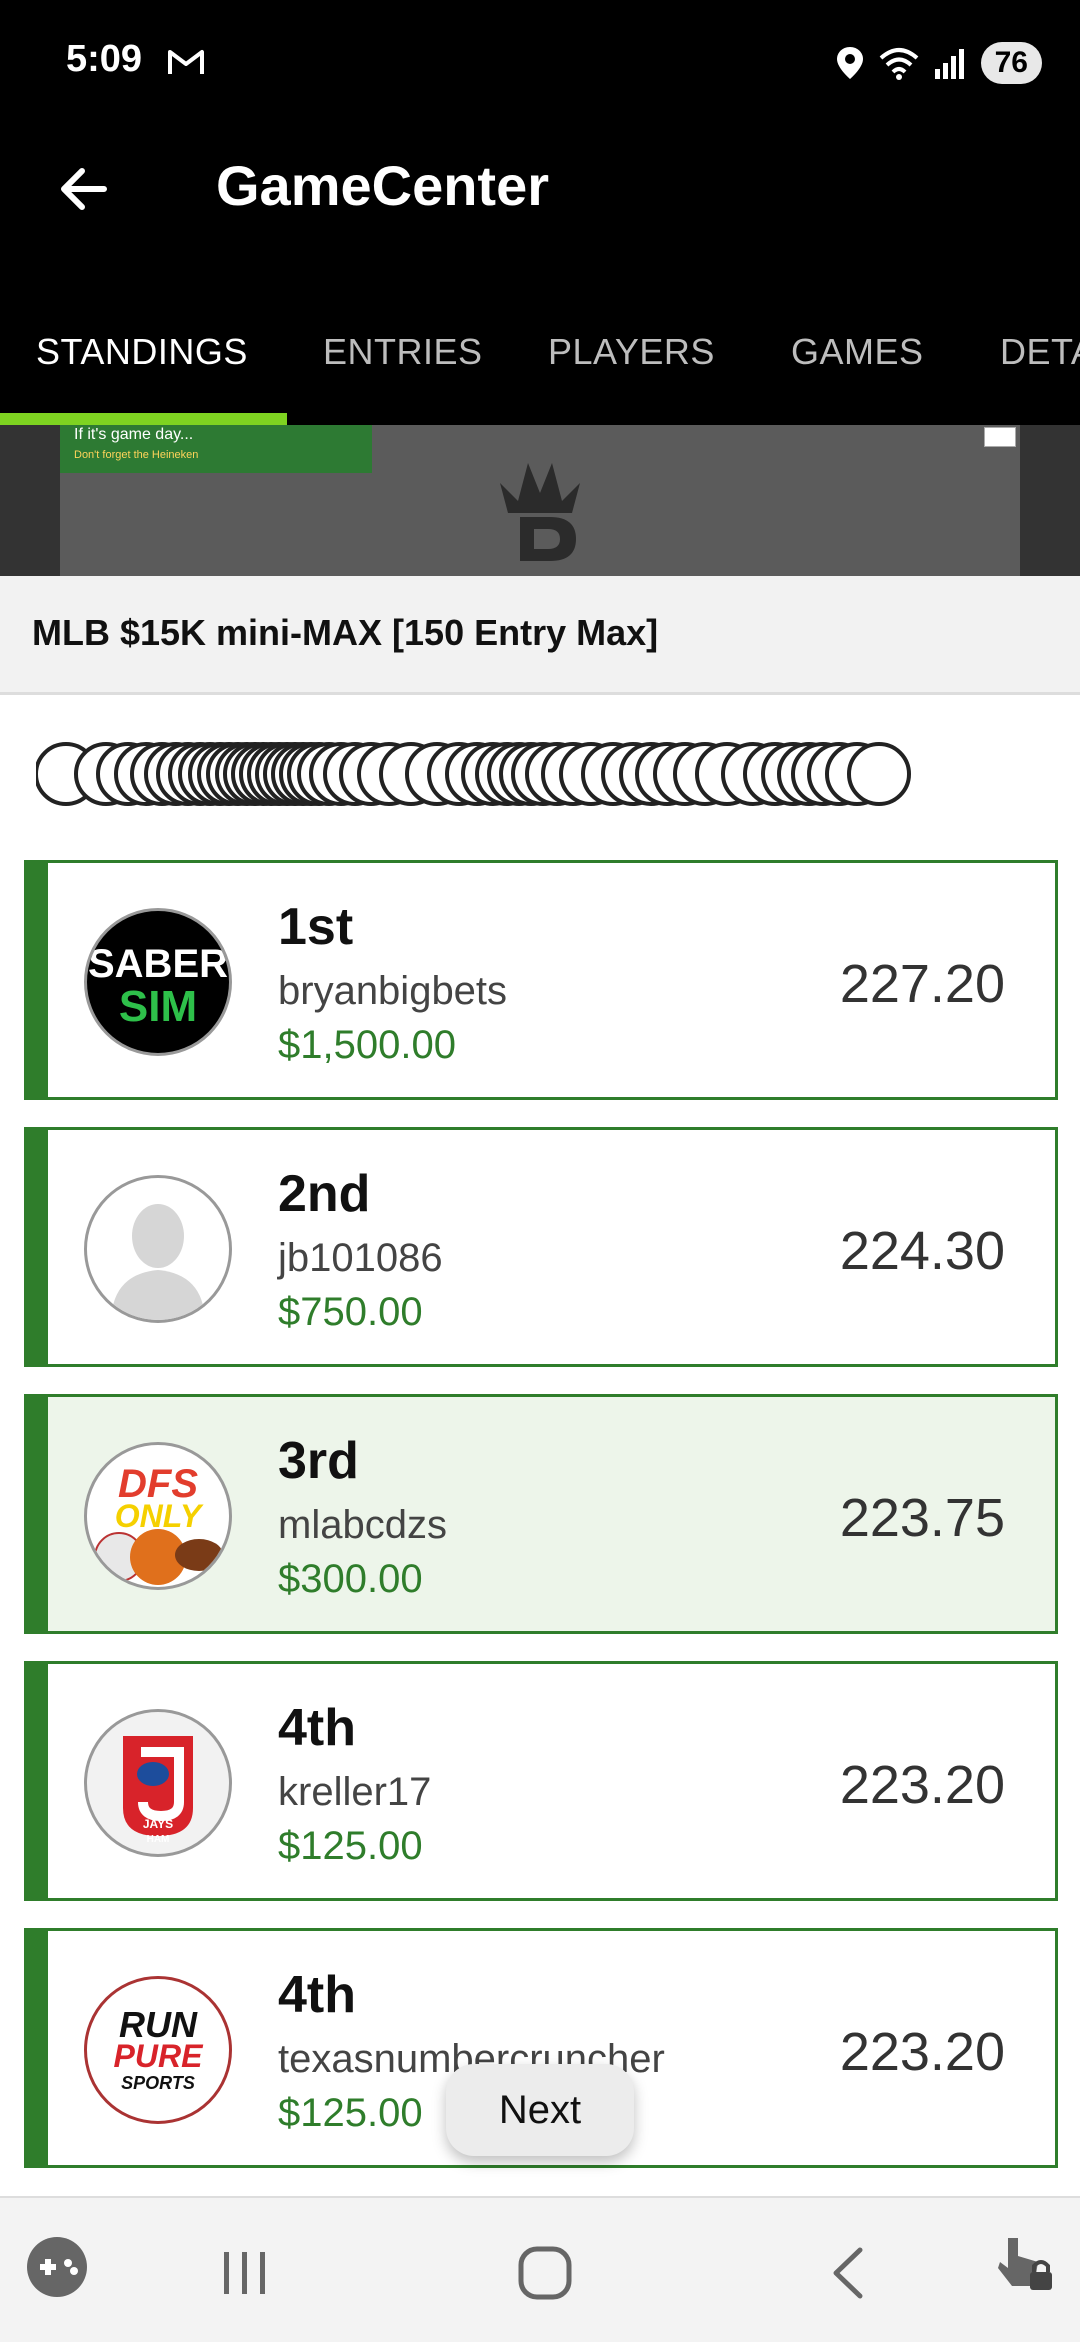  I want to click on score: 223.75, so click(922, 1518).